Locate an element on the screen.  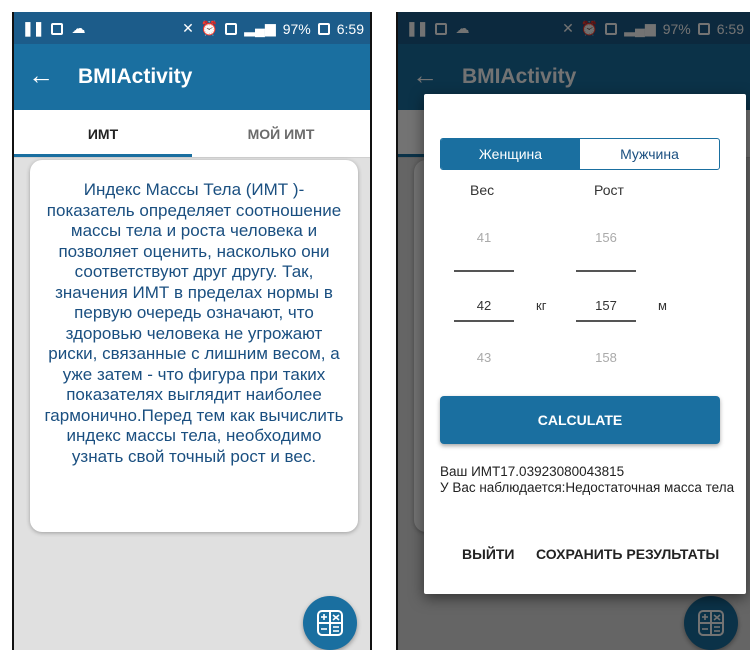
calculator-icon is located at coordinates (330, 623).